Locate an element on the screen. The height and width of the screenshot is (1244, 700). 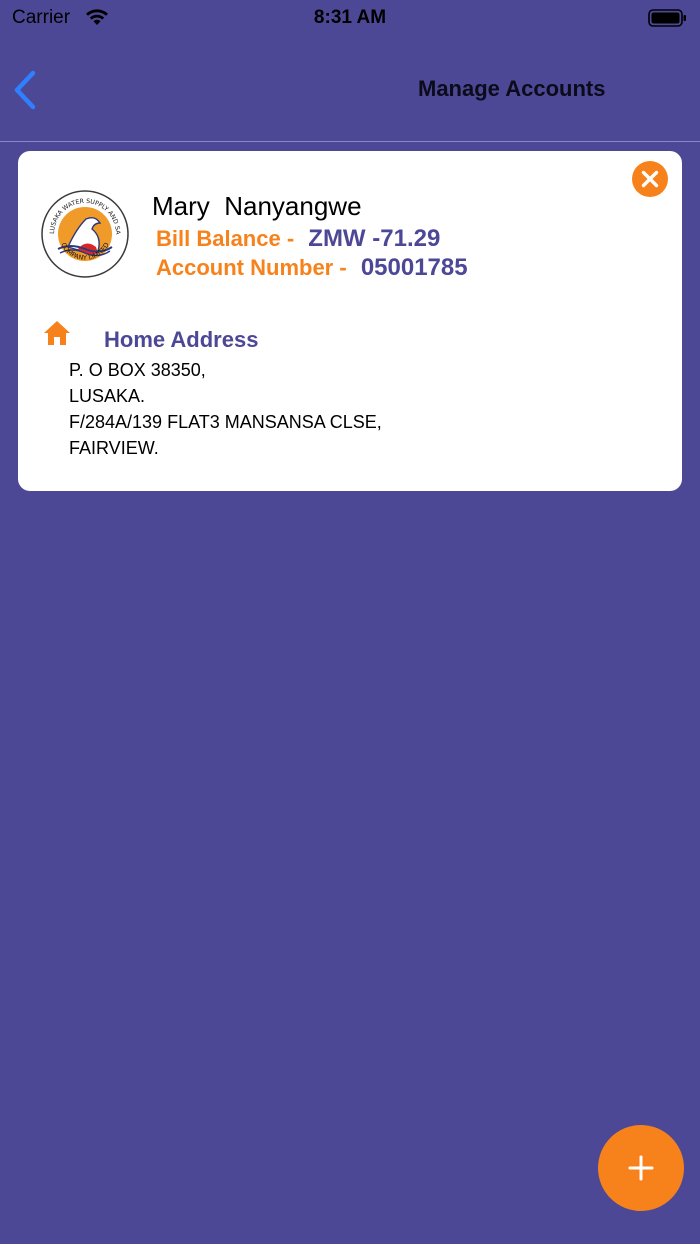
account-number-value: 05001785 is located at coordinates (414, 267).